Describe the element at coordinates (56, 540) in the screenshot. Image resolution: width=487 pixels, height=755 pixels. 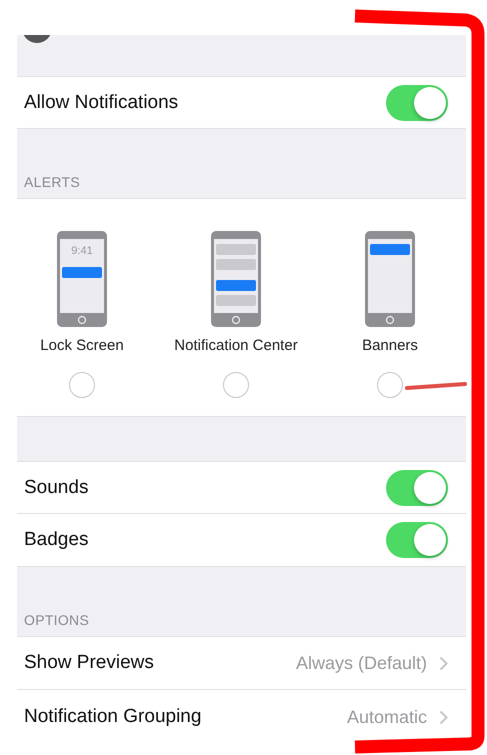
I see `setting-label: Badges` at that location.